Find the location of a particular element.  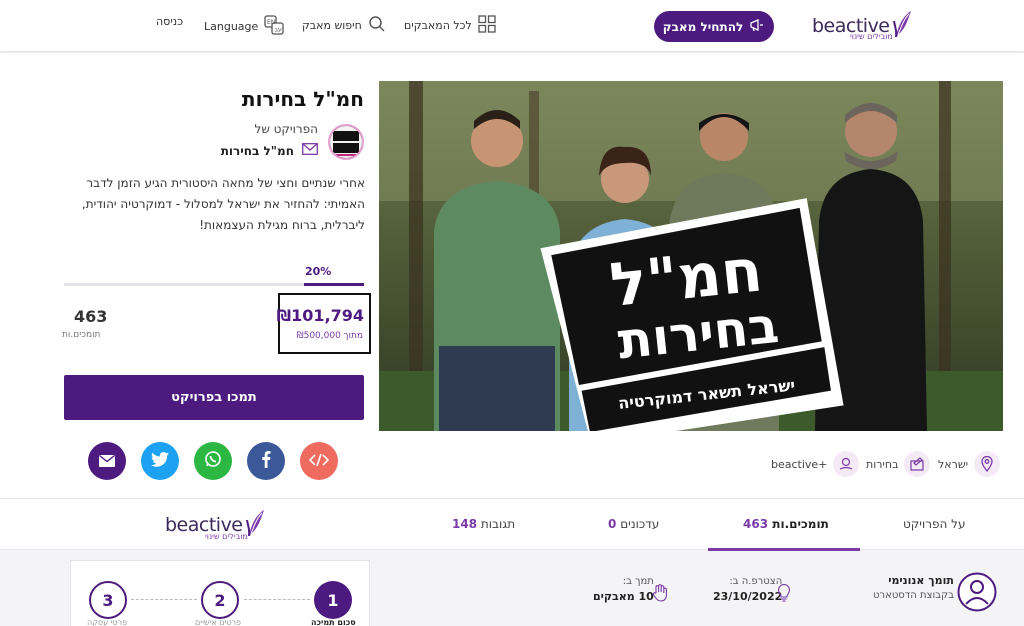

raised-amount-box: ₪101,794 מתוך ₪500,000 is located at coordinates (323, 323).